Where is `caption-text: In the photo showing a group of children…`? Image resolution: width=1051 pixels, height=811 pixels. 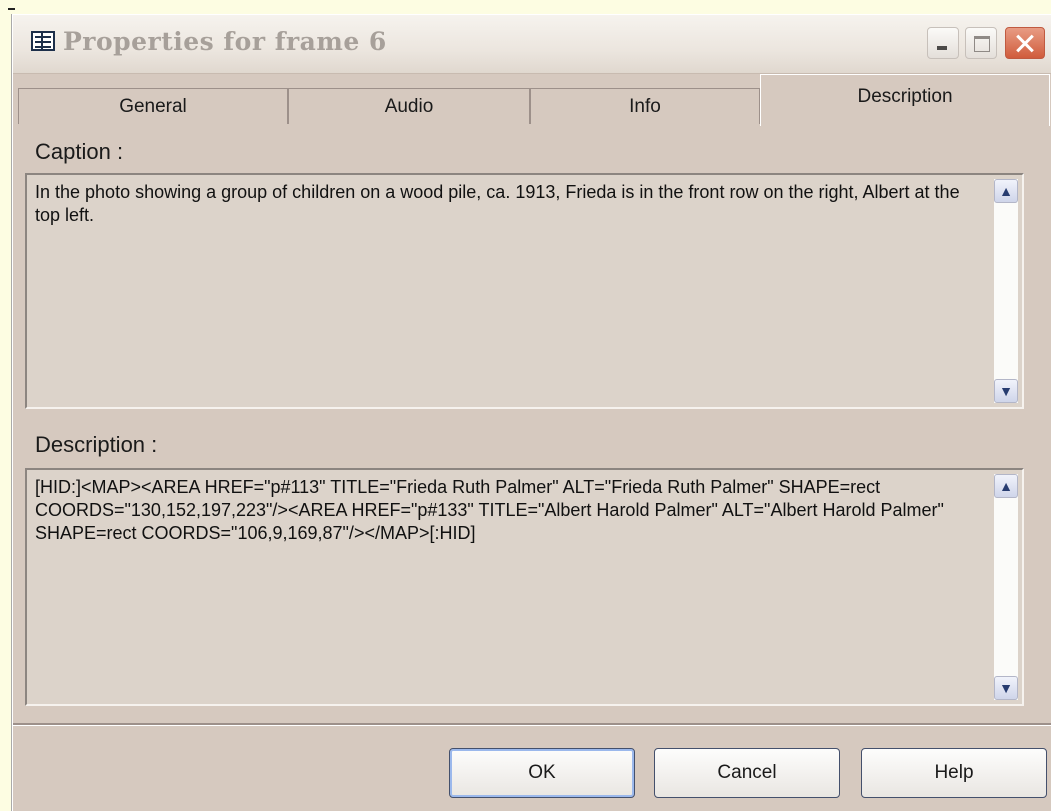
caption-text: In the photo showing a group of children… is located at coordinates (497, 203).